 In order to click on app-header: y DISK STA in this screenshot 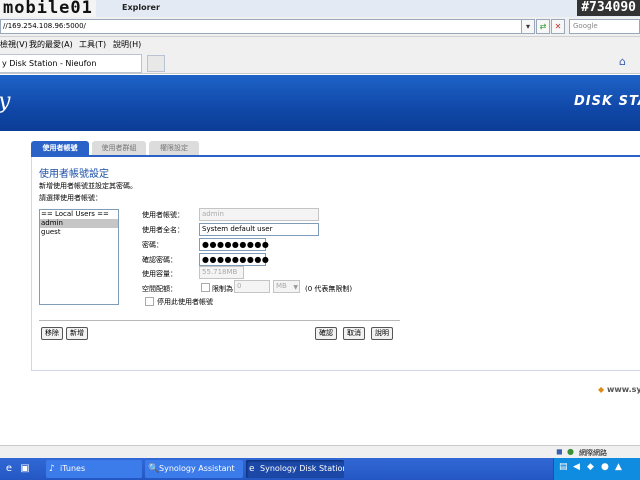, I will do `click(320, 103)`.